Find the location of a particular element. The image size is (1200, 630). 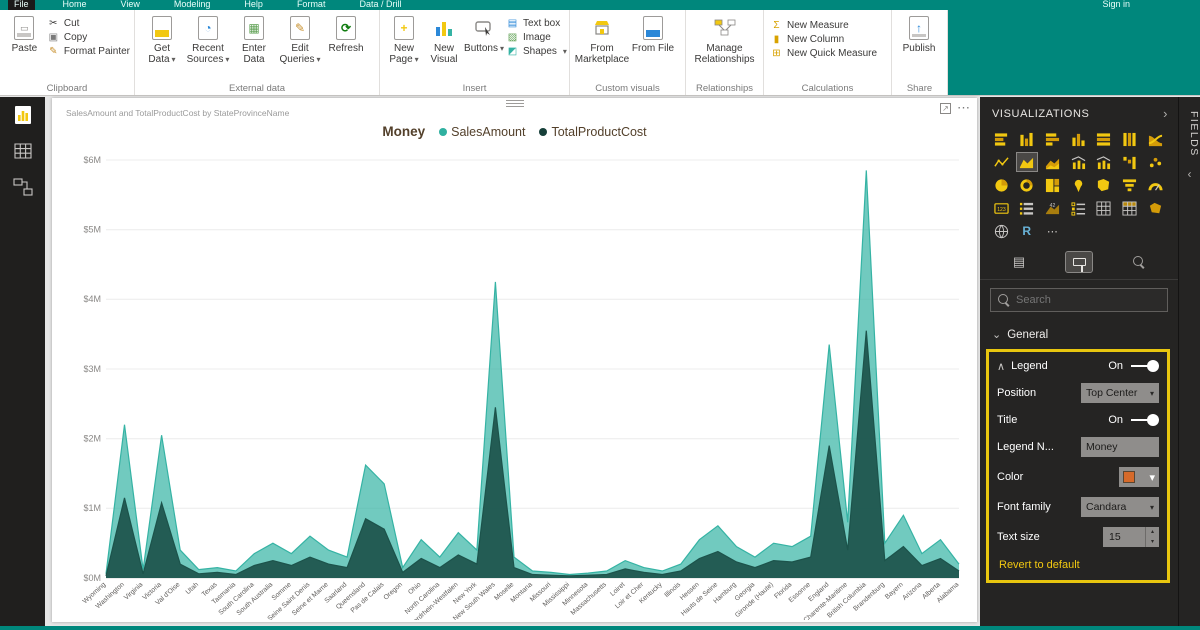

image-button: ▨ Image is located at coordinates (536, 37).